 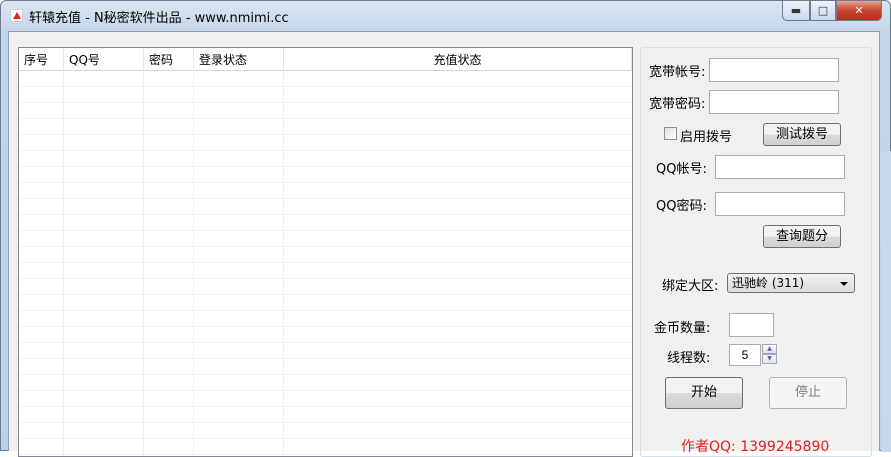 What do you see at coordinates (689, 358) in the screenshot?
I see `threads-label: 线程数:` at bounding box center [689, 358].